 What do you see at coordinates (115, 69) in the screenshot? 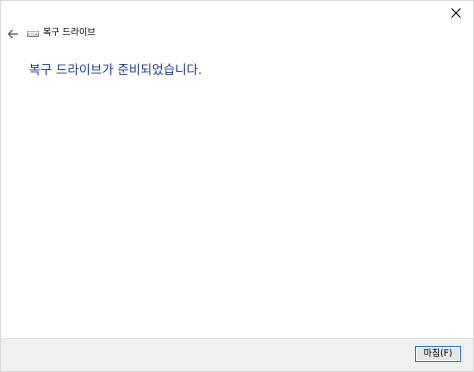
I see `page-heading: 복구 드라이브가 준비되었습니다.` at bounding box center [115, 69].